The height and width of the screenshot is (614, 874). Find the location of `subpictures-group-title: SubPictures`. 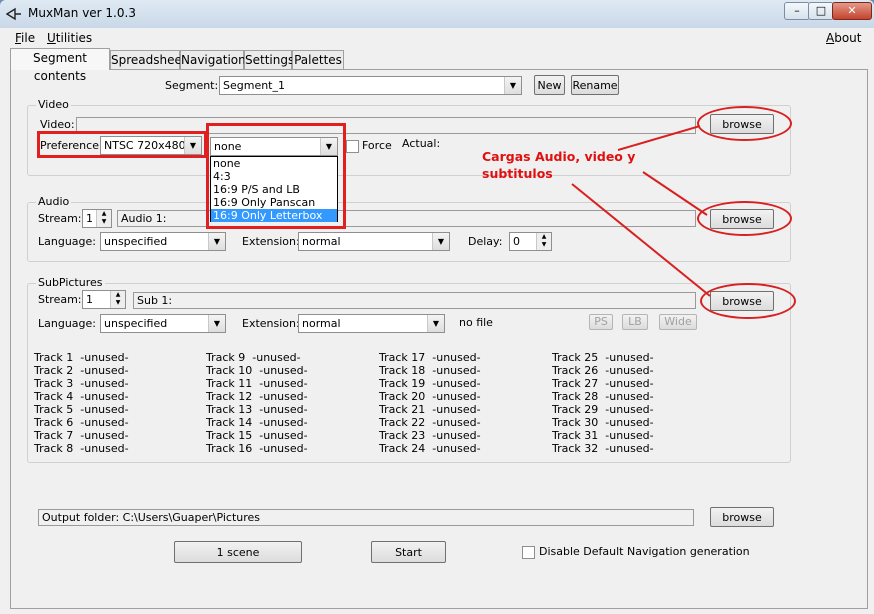

subpictures-group-title: SubPictures is located at coordinates (70, 282).